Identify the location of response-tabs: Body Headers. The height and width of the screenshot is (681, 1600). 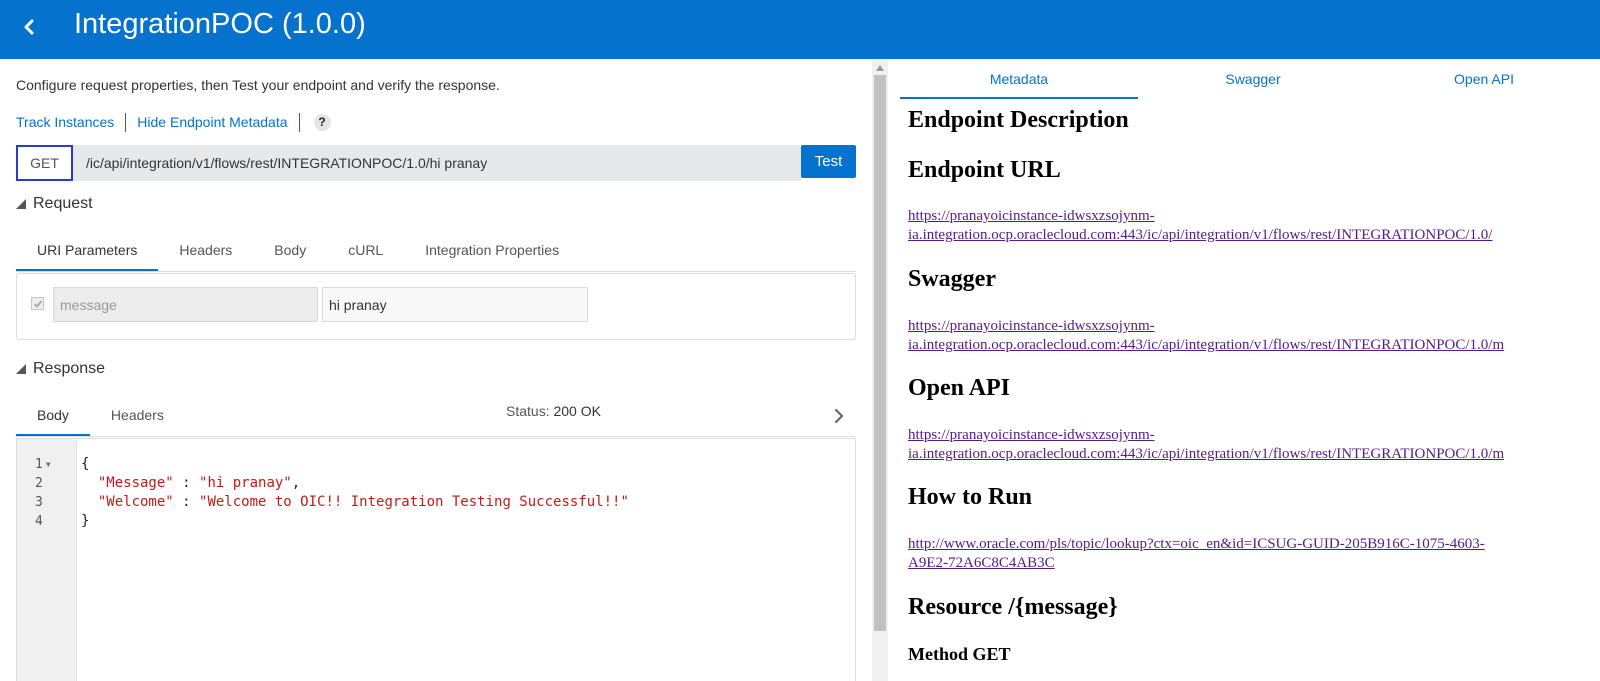
(100, 415).